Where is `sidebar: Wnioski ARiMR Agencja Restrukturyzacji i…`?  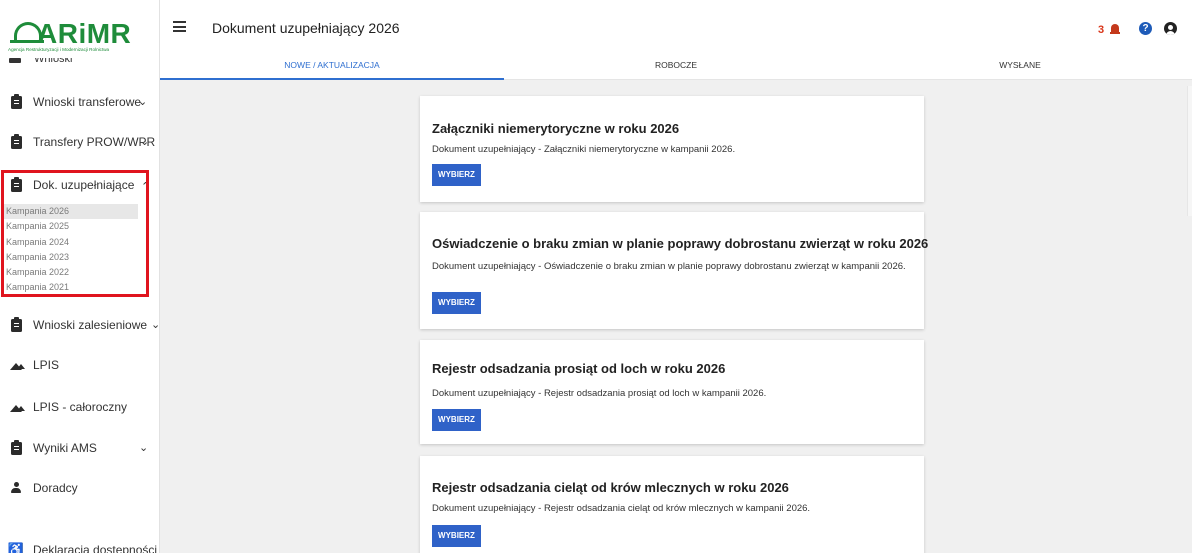 sidebar: Wnioski ARiMR Agencja Restrukturyzacji i… is located at coordinates (80, 276).